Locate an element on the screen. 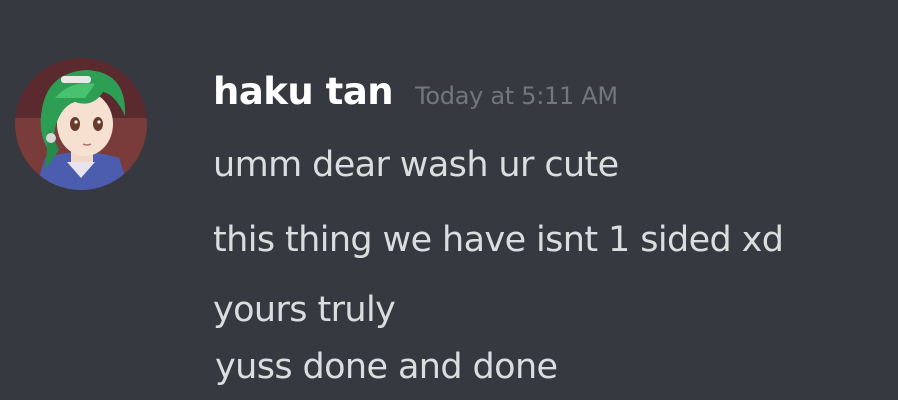  message-line: yours truly is located at coordinates (304, 310).